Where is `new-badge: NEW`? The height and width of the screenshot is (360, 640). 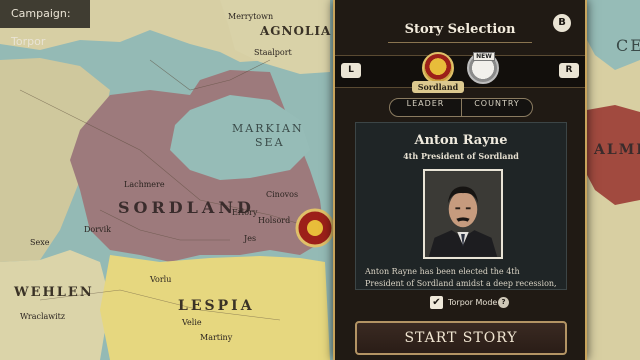
new-badge: NEW is located at coordinates (484, 56).